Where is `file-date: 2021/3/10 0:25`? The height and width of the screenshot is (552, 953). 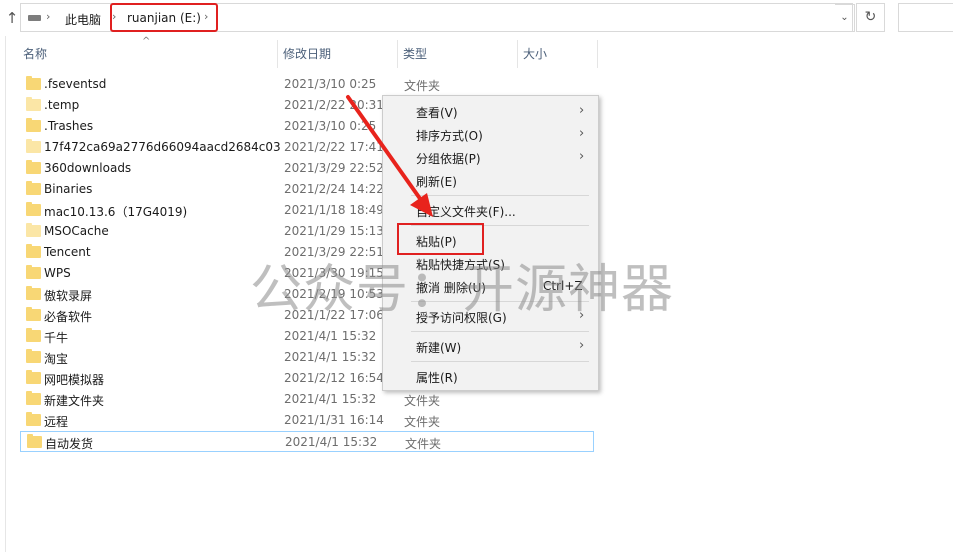
file-date: 2021/3/10 0:25 is located at coordinates (330, 126).